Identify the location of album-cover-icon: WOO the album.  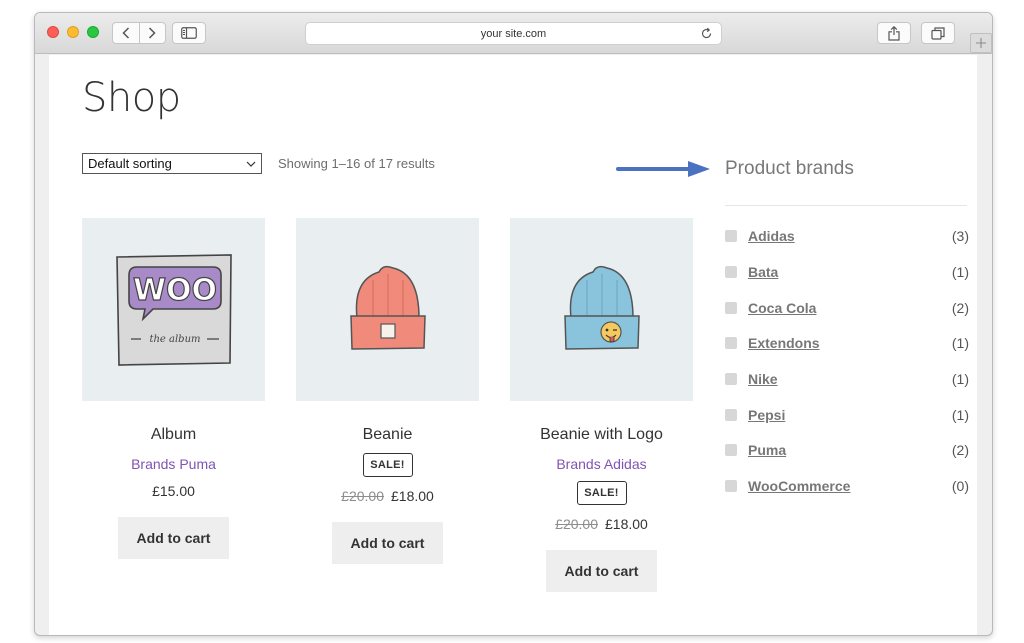
(173, 309).